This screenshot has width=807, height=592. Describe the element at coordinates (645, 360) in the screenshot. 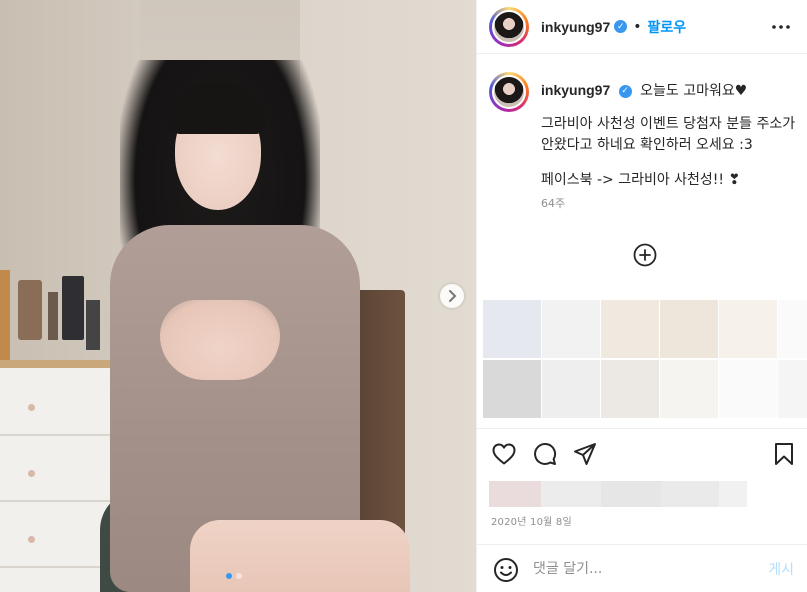

I see `blurred-comments-area` at that location.